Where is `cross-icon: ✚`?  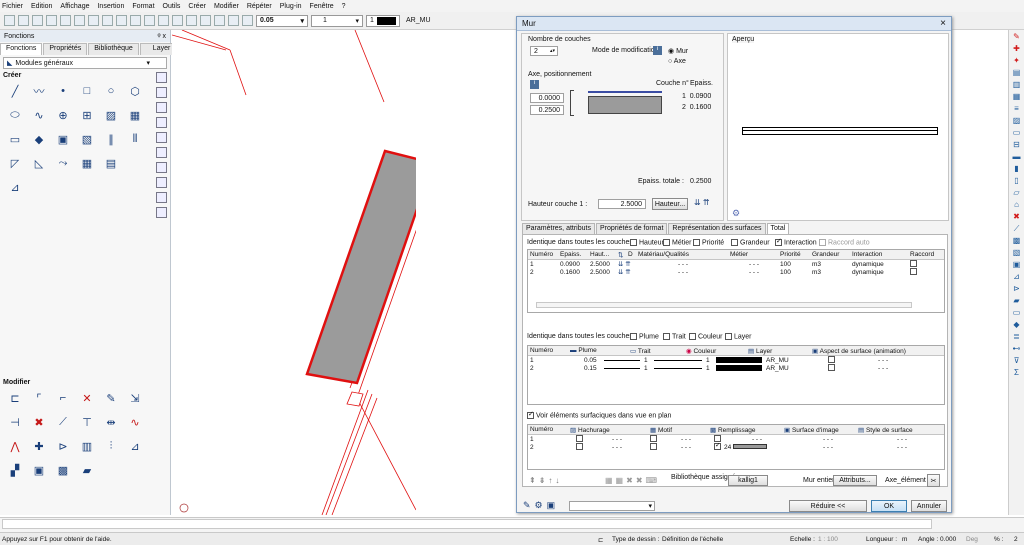
cross-icon: ✚ is located at coordinates (39, 446).